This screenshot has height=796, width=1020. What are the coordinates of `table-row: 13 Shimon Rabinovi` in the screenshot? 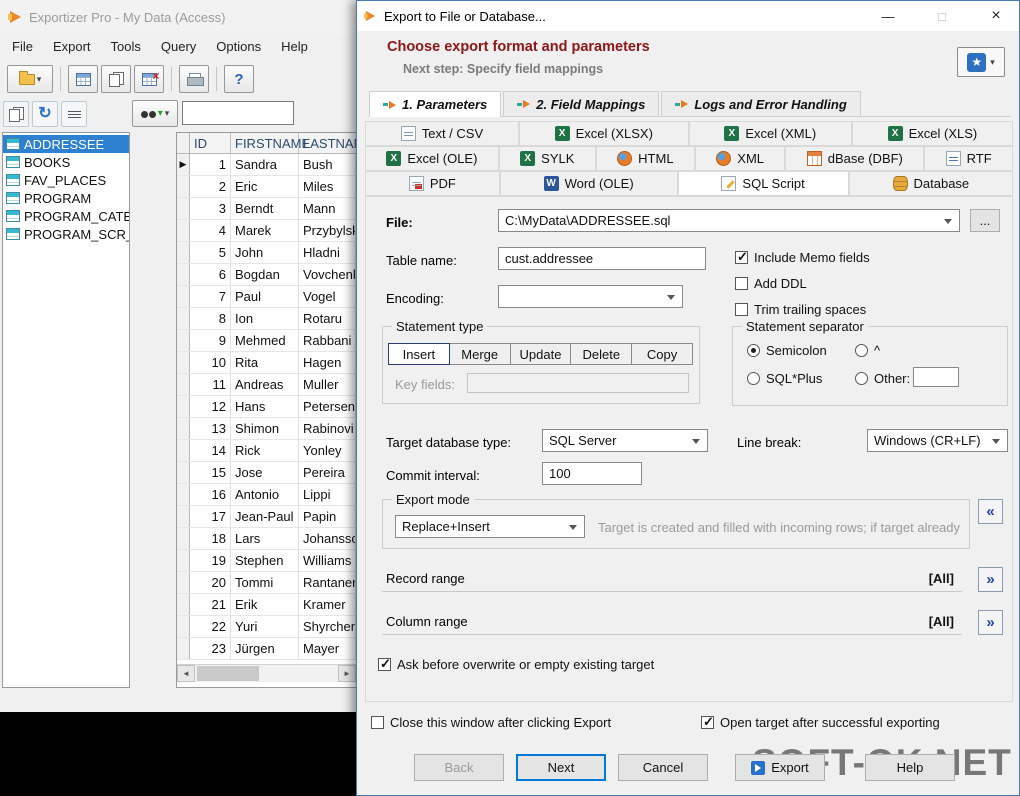 It's located at (266, 429).